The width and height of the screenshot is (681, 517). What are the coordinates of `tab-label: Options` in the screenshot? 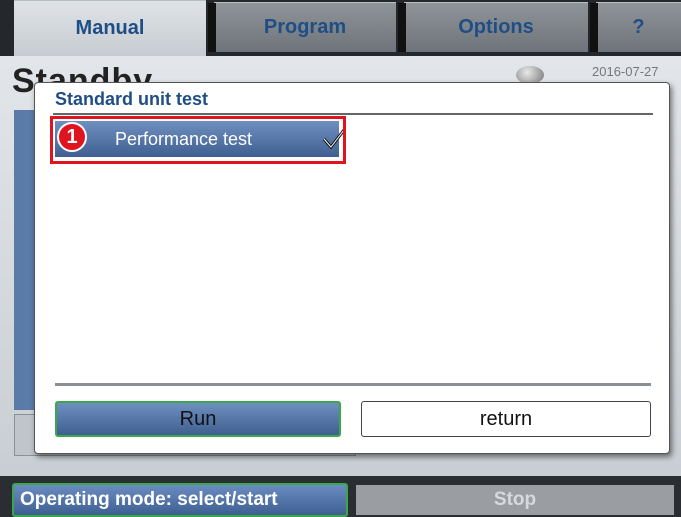 It's located at (496, 27).